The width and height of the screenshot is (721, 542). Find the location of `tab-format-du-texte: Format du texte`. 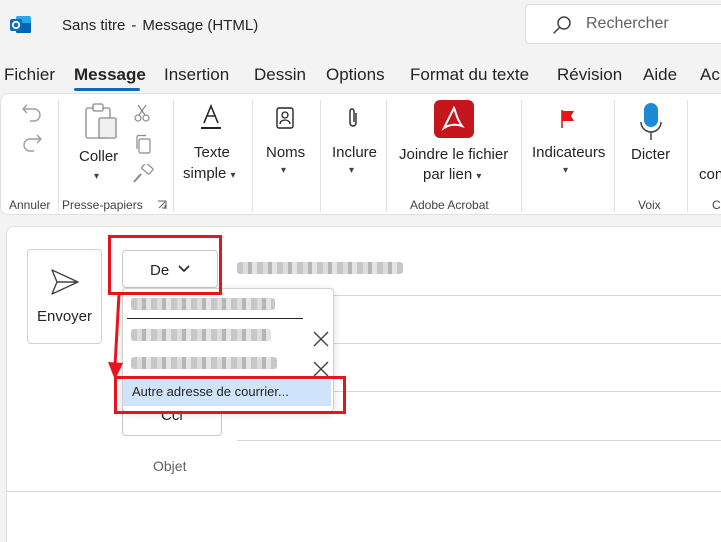

tab-format-du-texte: Format du texte is located at coordinates (469, 75).